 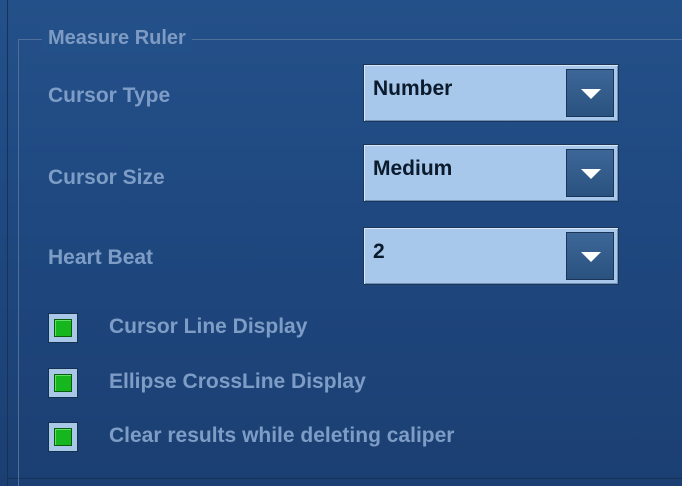 I want to click on cursor-line-display-label: Cursor Line Display, so click(x=208, y=327).